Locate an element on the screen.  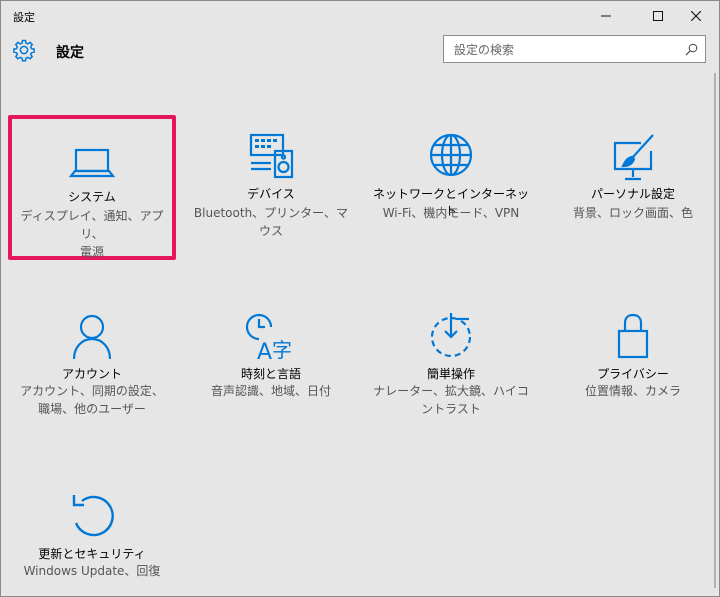
ease-of-access-icon is located at coordinates (451, 335).